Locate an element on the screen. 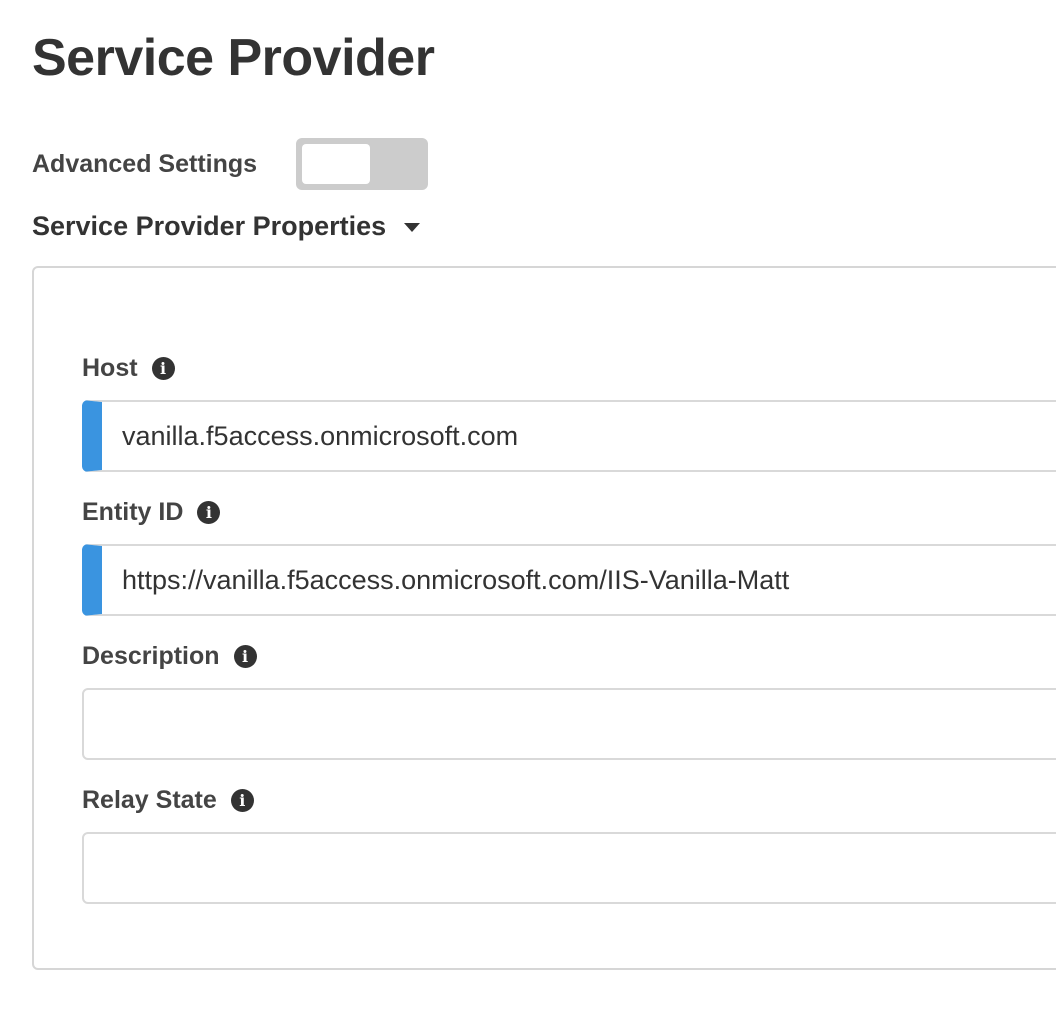 Image resolution: width=1056 pixels, height=1010 pixels. description-input-wrapper is located at coordinates (569, 724).